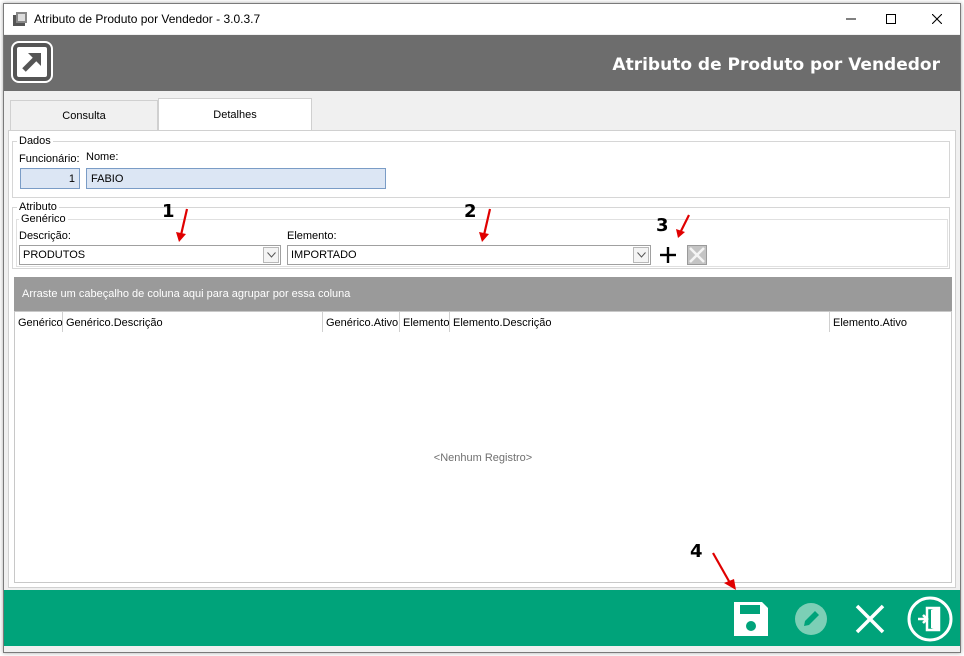 Image resolution: width=964 pixels, height=656 pixels. What do you see at coordinates (470, 211) in the screenshot?
I see `annotation-2: 2` at bounding box center [470, 211].